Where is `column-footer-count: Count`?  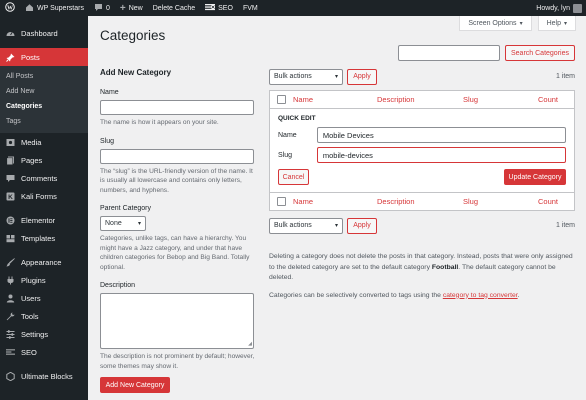
column-footer-count: Count is located at coordinates (548, 201).